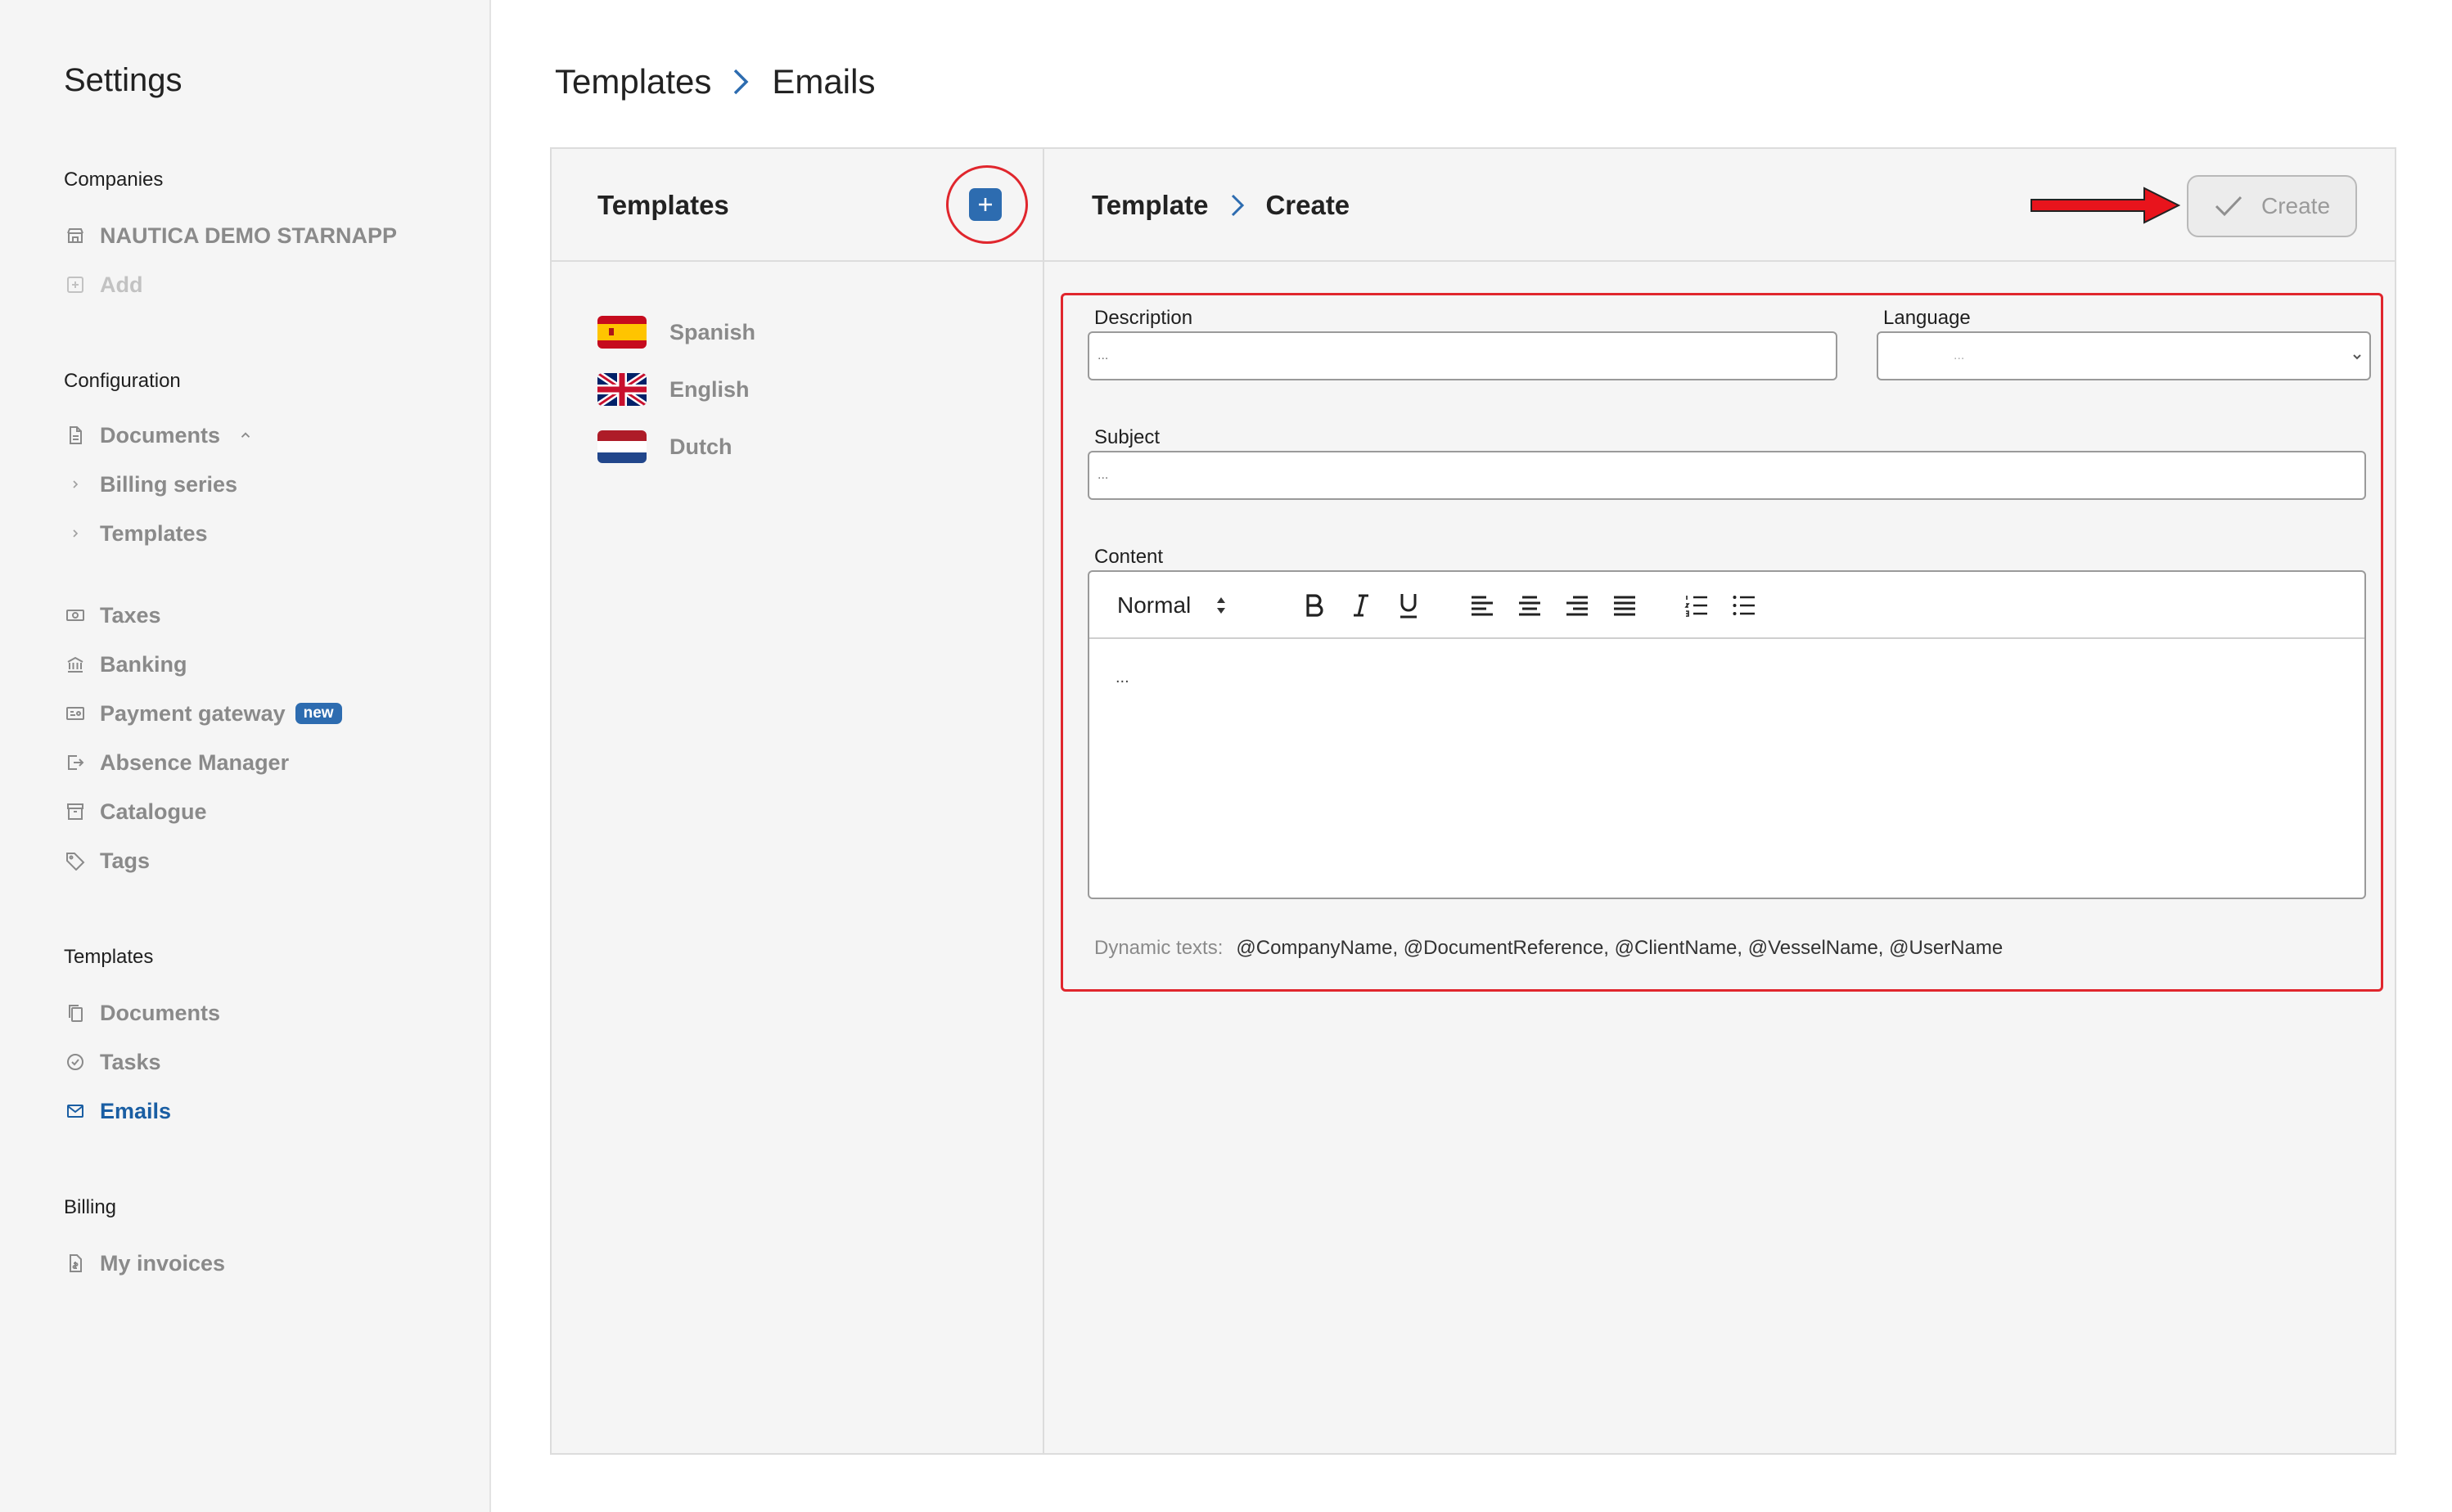 This screenshot has width=2452, height=1512. I want to click on copy-icon, so click(75, 1013).